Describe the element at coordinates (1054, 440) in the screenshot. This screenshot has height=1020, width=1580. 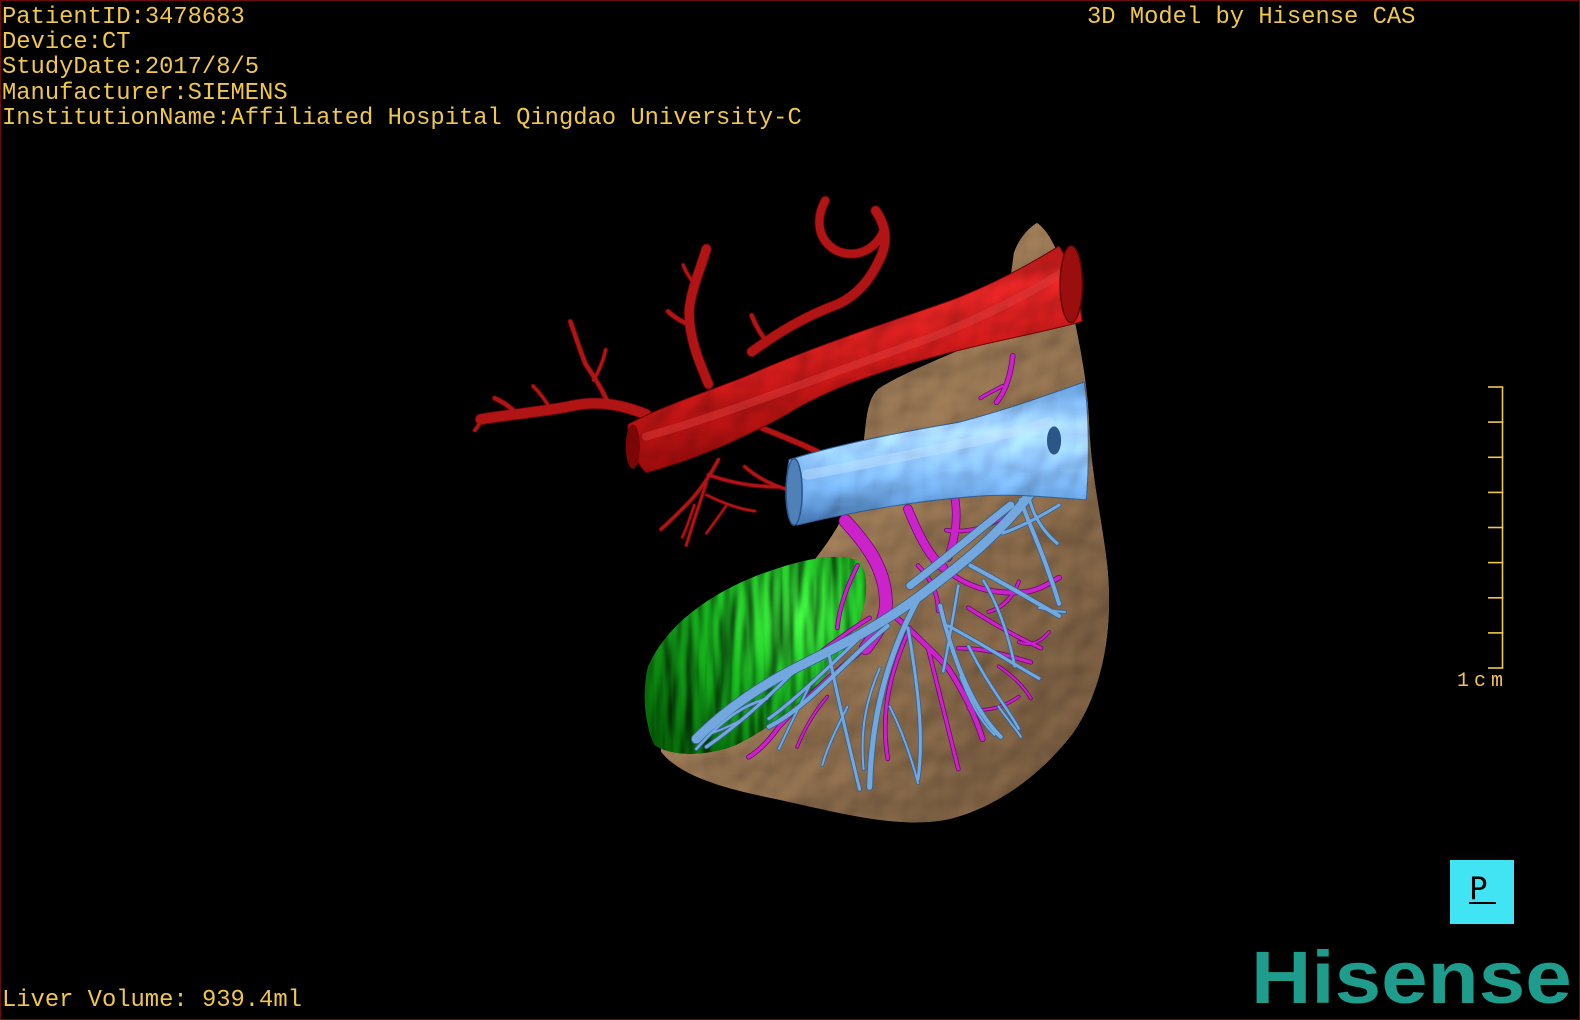
I see `vena-cava-opening` at that location.